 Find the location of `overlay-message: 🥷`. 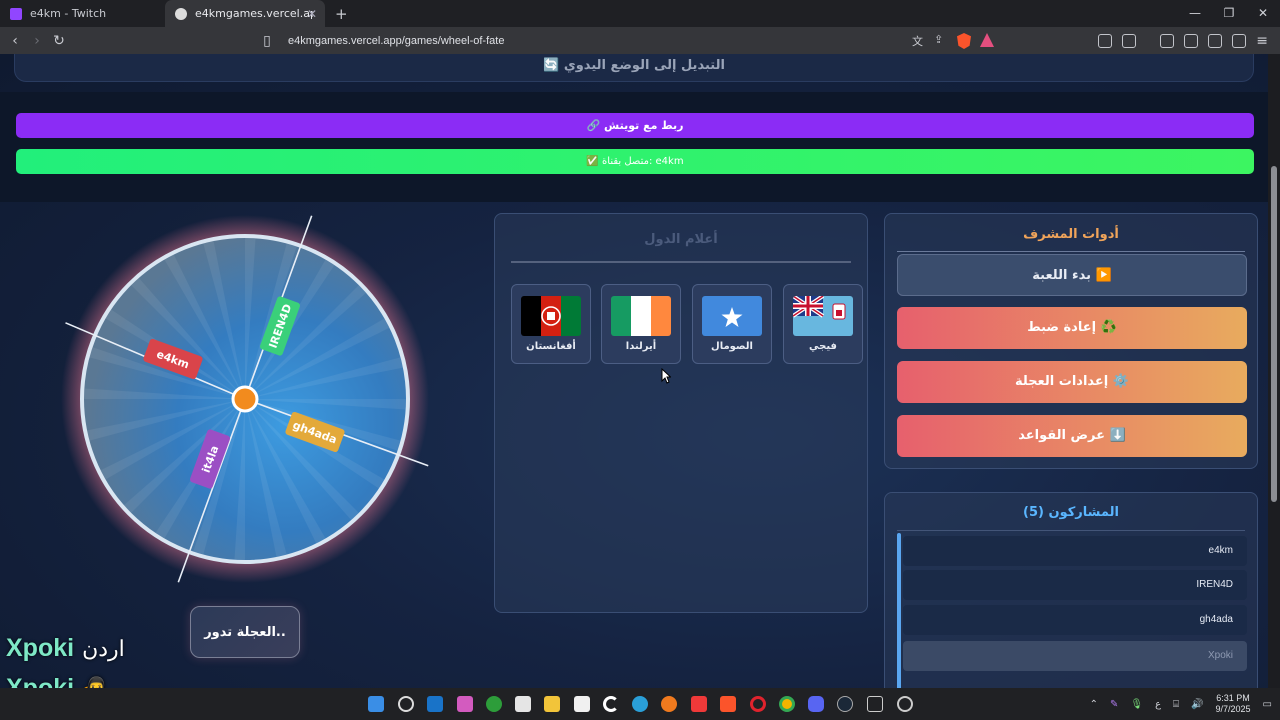

overlay-message: 🥷 is located at coordinates (96, 682).